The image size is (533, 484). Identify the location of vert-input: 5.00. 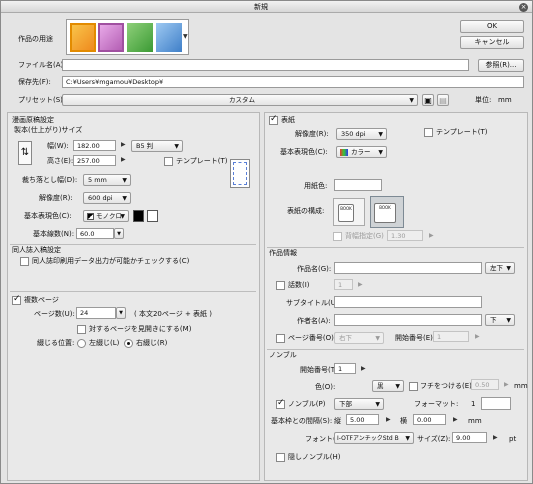
(362, 419).